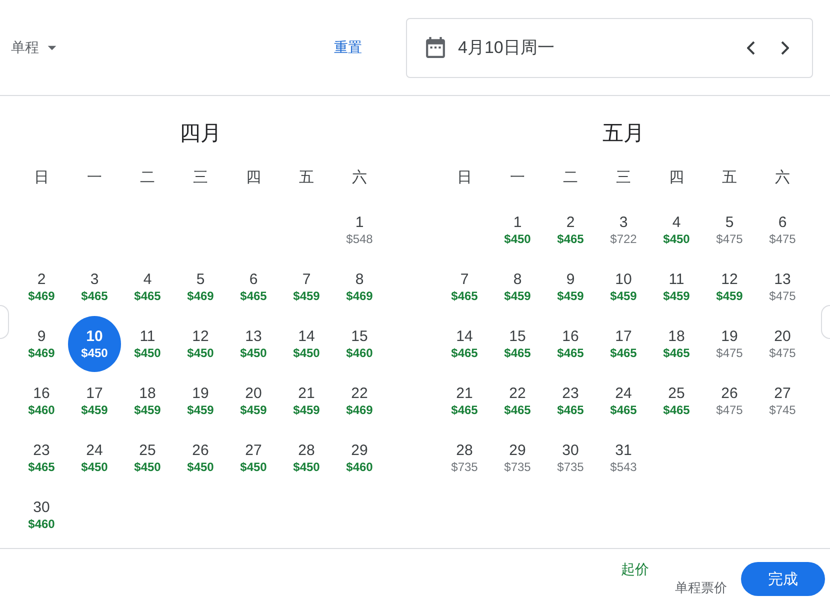  I want to click on day-number: 9, so click(41, 336).